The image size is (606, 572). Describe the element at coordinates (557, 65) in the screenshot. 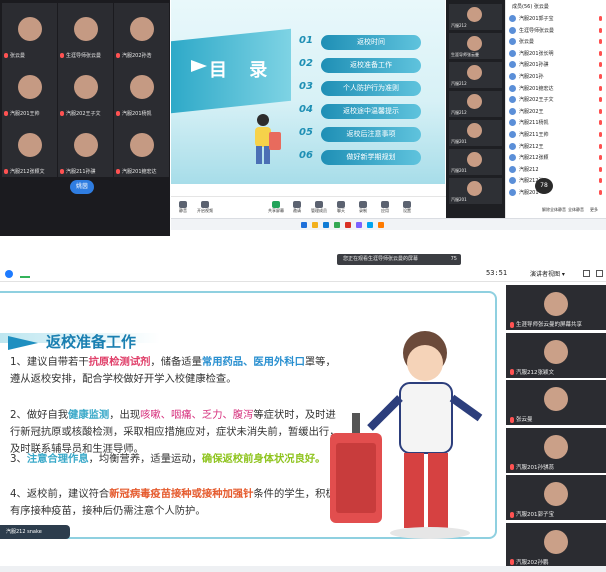

I see `participant-row: 汽服201孙骐` at that location.